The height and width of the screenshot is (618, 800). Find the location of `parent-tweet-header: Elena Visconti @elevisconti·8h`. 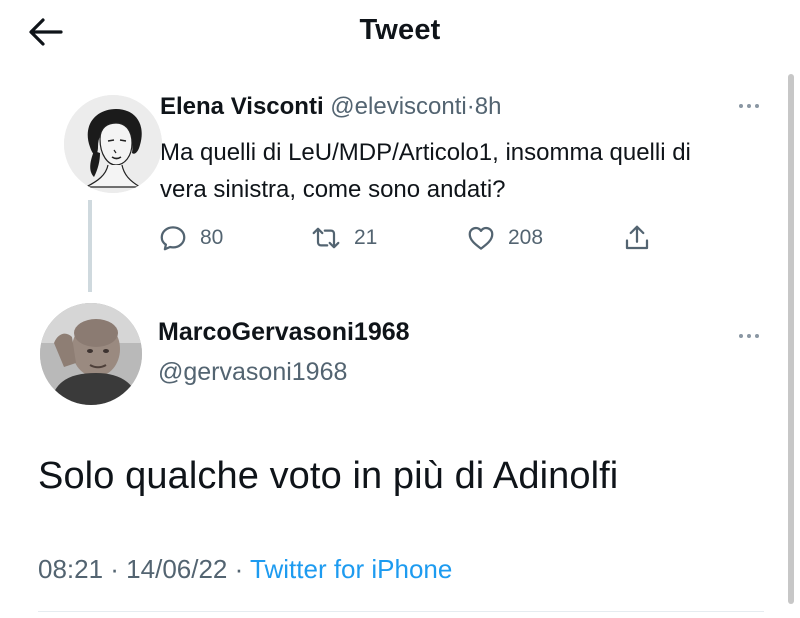

parent-tweet-header: Elena Visconti @elevisconti·8h is located at coordinates (330, 107).